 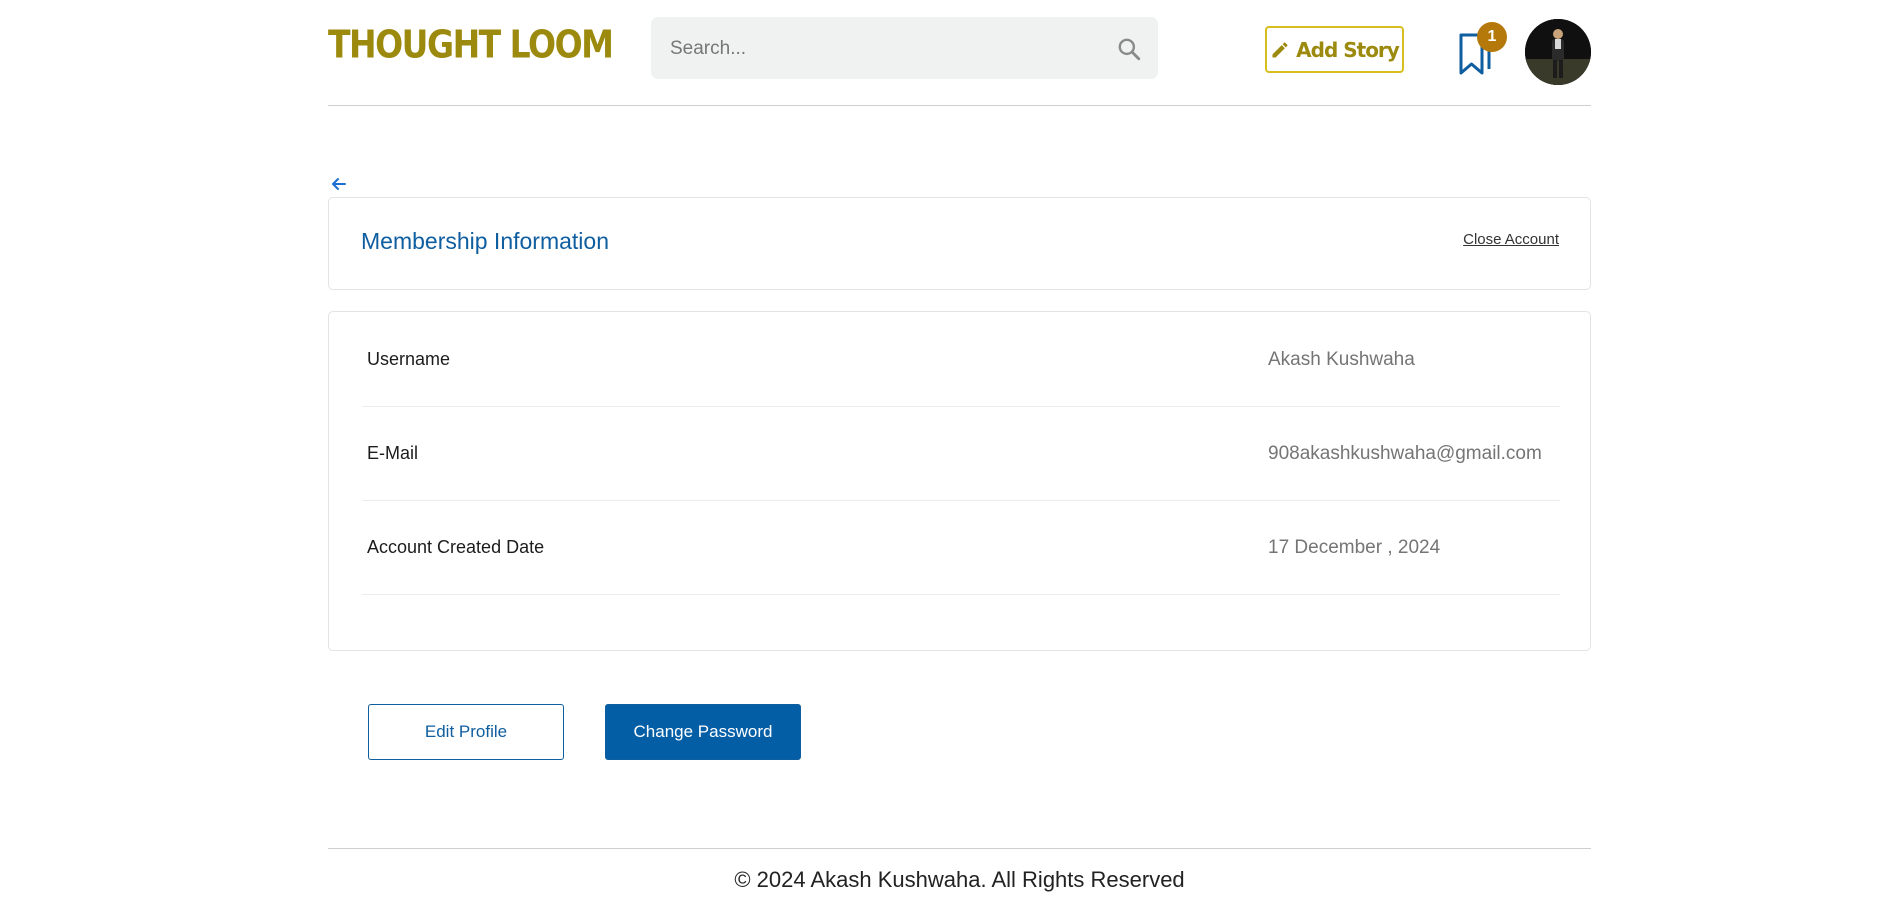 I want to click on info-value: 908akashkushwaha@gmail.com, so click(x=1405, y=453).